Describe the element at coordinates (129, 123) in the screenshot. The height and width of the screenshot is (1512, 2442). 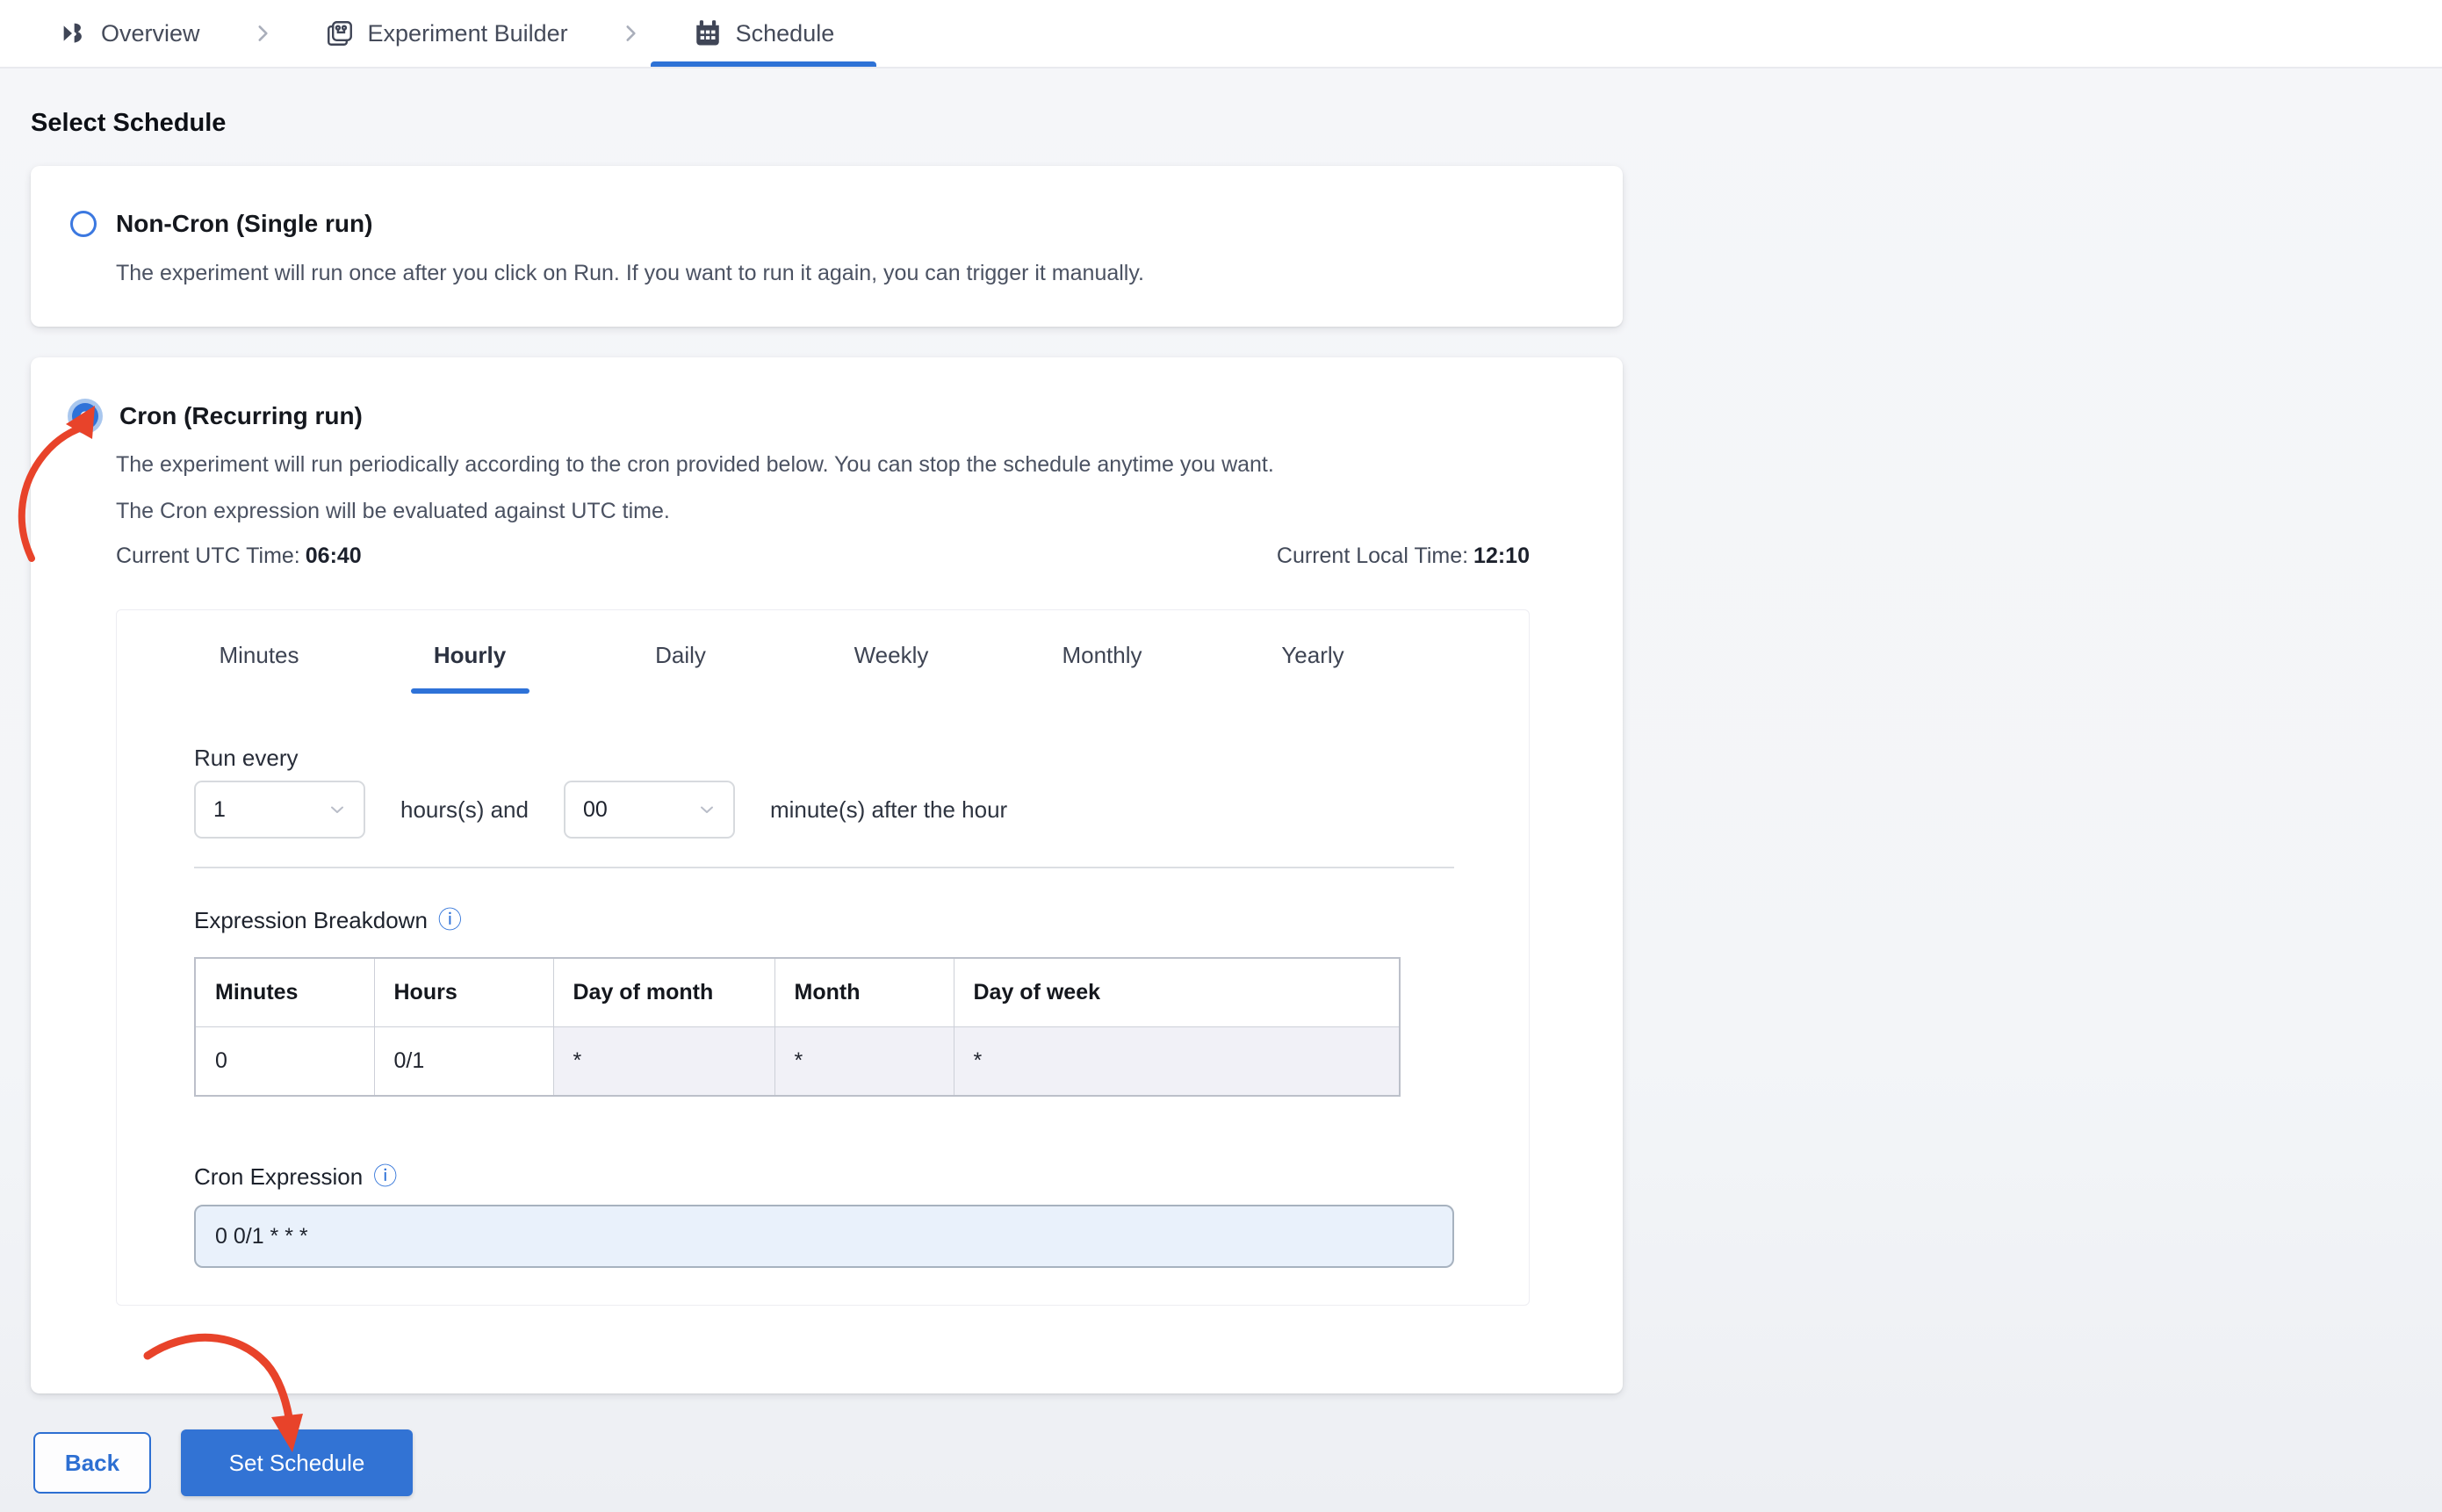
I see `page-title: Select Schedule` at that location.